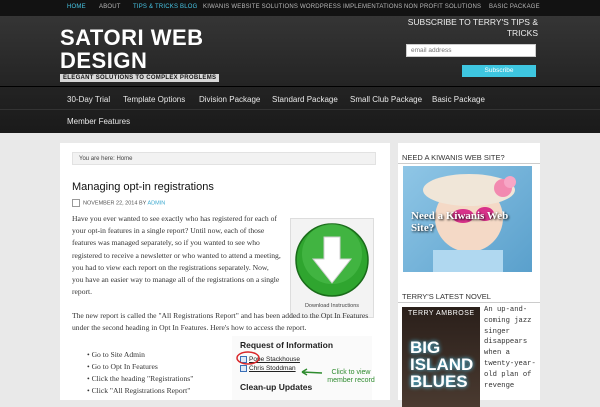  What do you see at coordinates (140, 379) in the screenshot?
I see `list-item: Click the heading "Registrations"` at bounding box center [140, 379].